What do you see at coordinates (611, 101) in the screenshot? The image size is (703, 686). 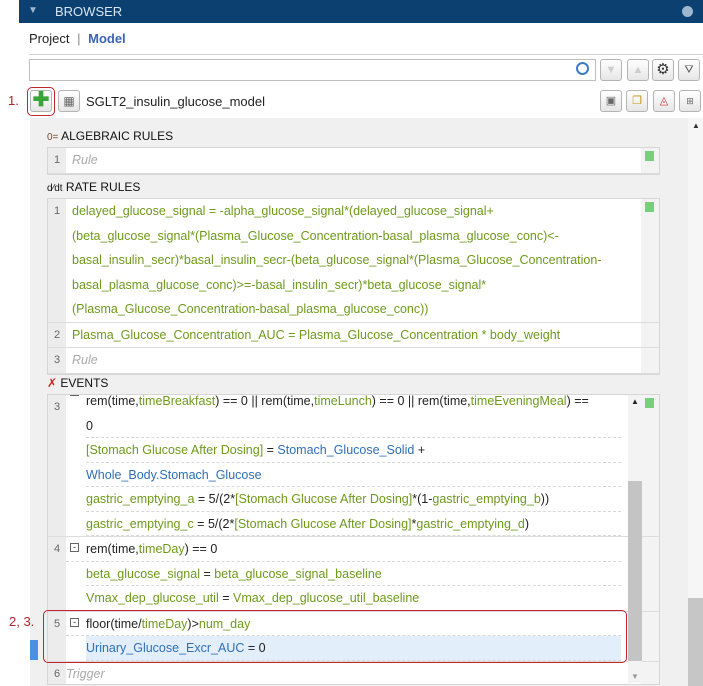 I see `diagram-view-icon: ▣` at bounding box center [611, 101].